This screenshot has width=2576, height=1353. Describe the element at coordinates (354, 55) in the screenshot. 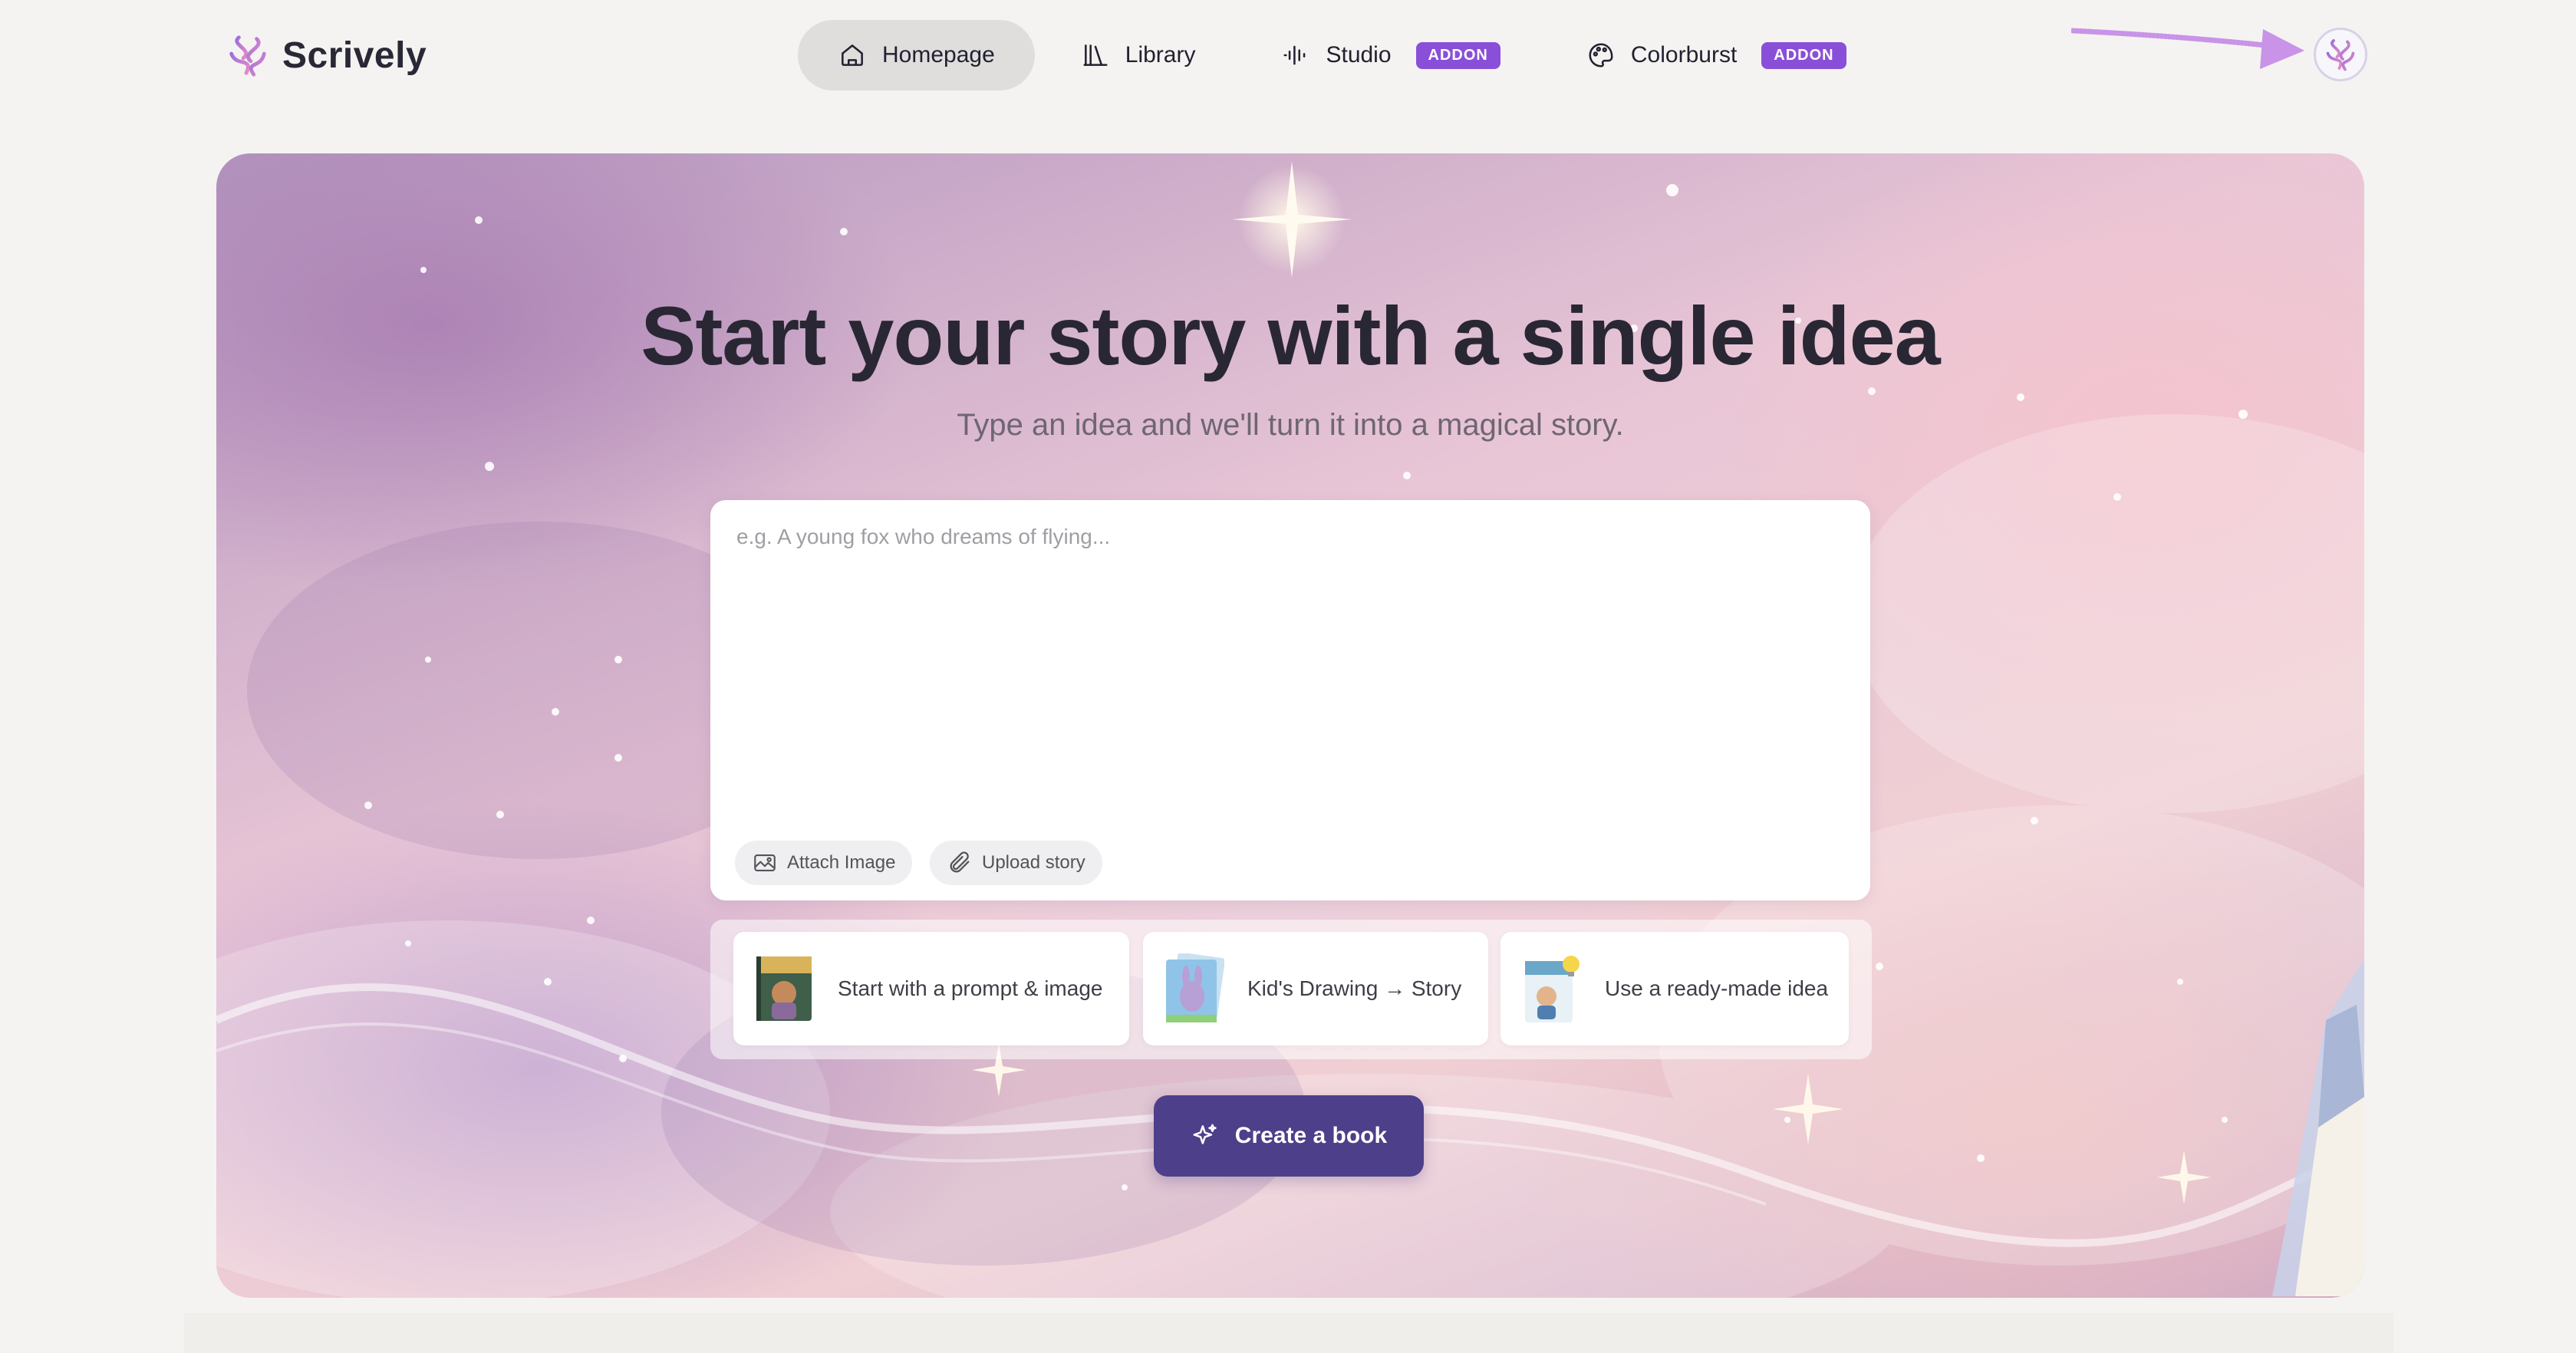

I see `brand-name: Scrively` at that location.